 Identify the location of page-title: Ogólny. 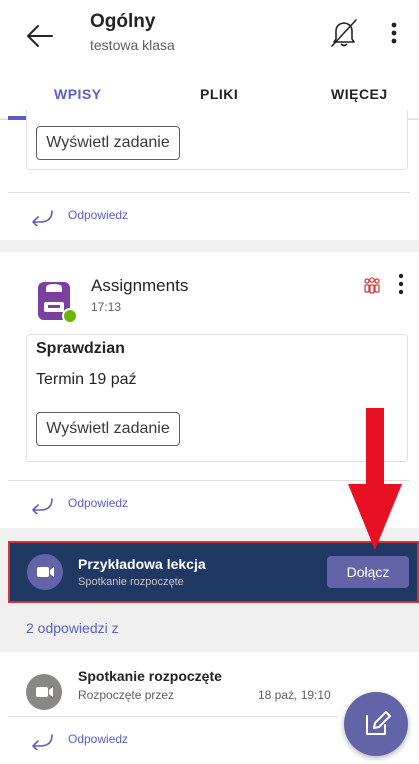
(123, 21).